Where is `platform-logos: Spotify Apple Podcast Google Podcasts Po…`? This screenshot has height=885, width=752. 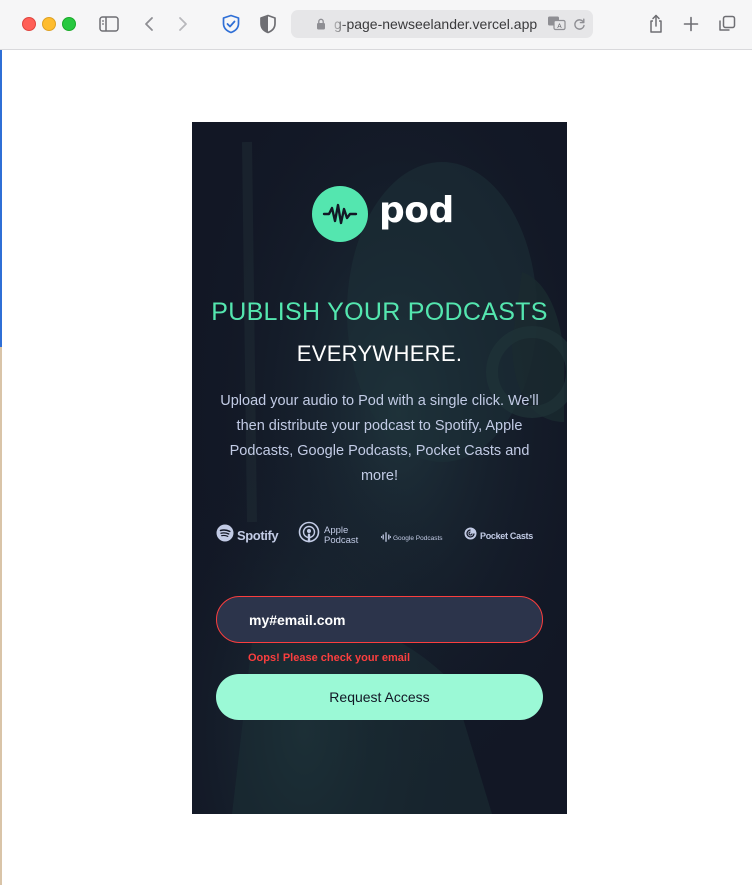 platform-logos: Spotify Apple Podcast Google Podcasts Po… is located at coordinates (381, 534).